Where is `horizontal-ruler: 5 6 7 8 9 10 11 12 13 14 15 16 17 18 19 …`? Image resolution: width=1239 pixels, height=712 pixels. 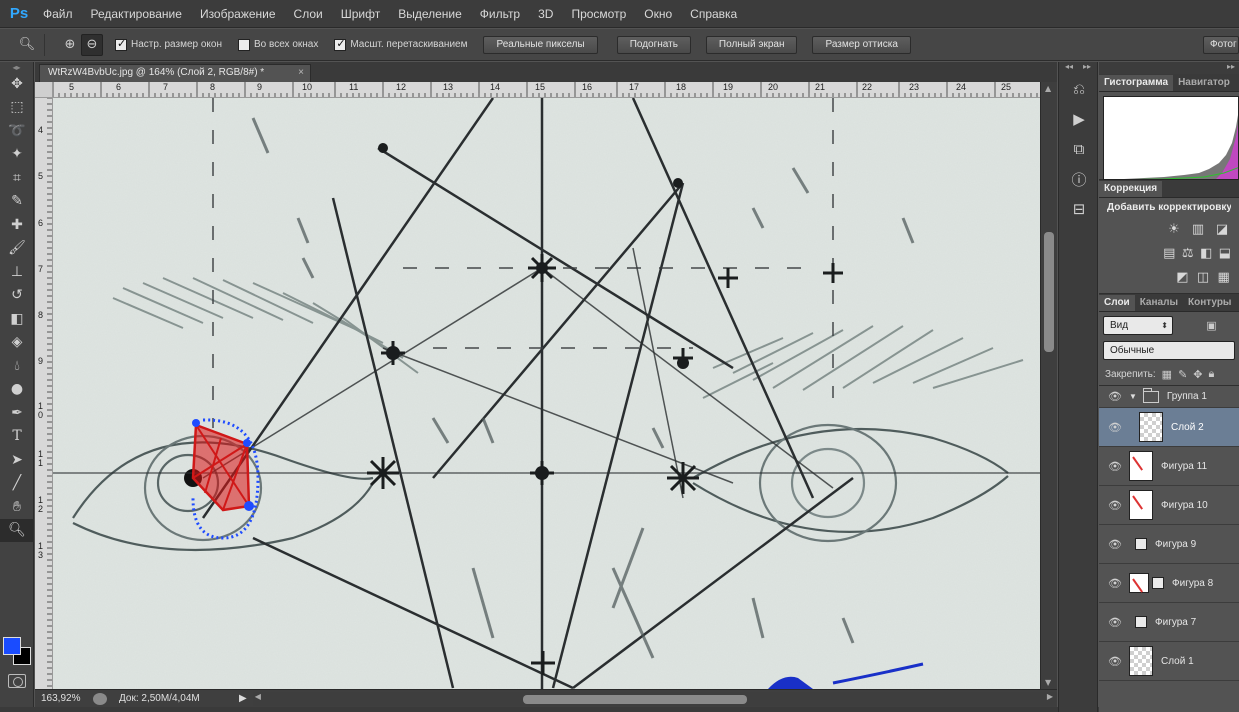 horizontal-ruler: 5 6 7 8 9 10 11 12 13 14 15 16 17 18 19 … is located at coordinates (546, 90).